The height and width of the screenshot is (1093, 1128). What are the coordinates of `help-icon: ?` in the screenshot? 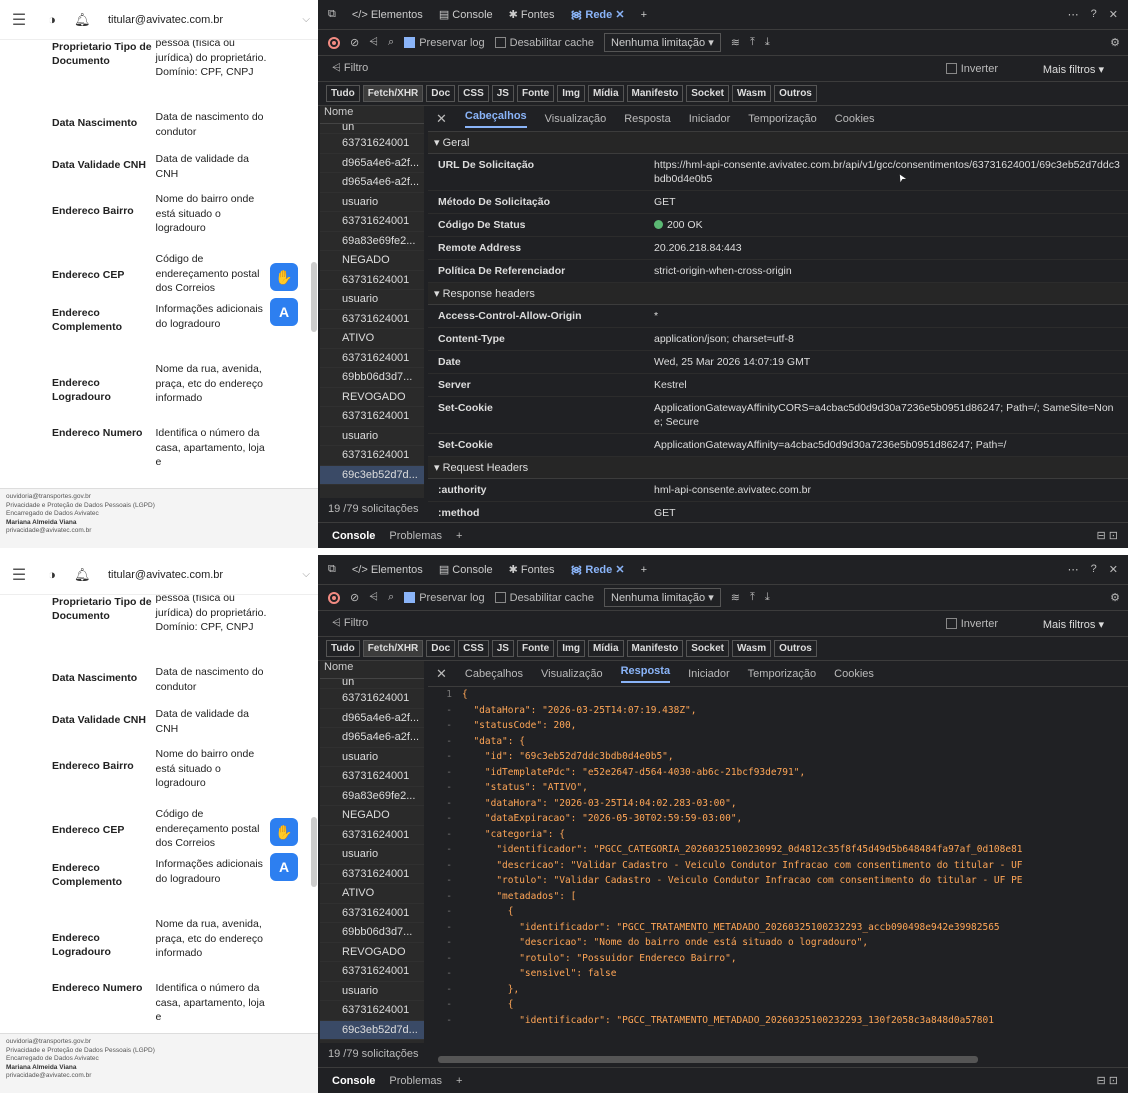 It's located at (1094, 14).